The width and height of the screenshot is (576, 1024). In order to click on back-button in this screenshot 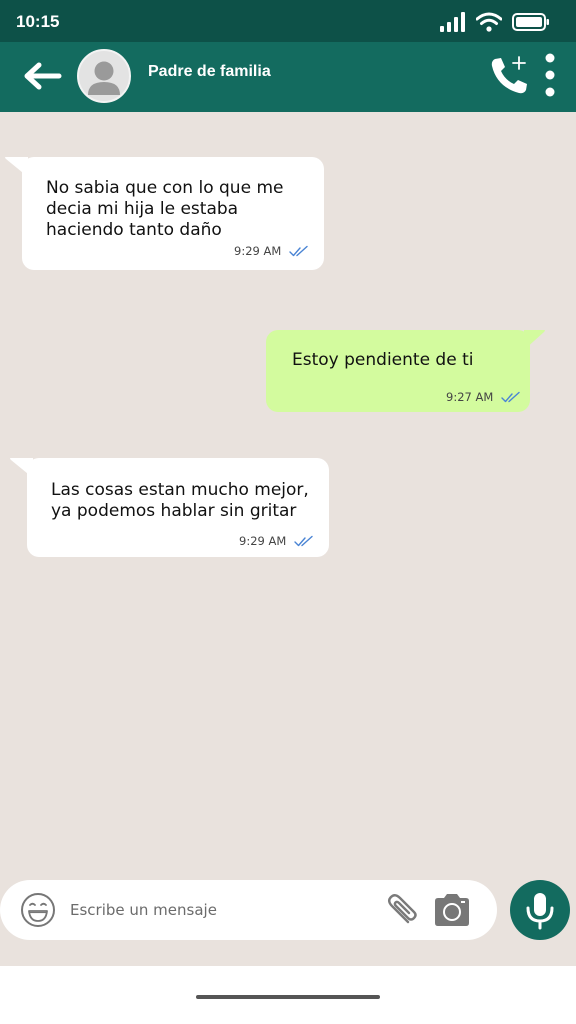, I will do `click(42, 76)`.